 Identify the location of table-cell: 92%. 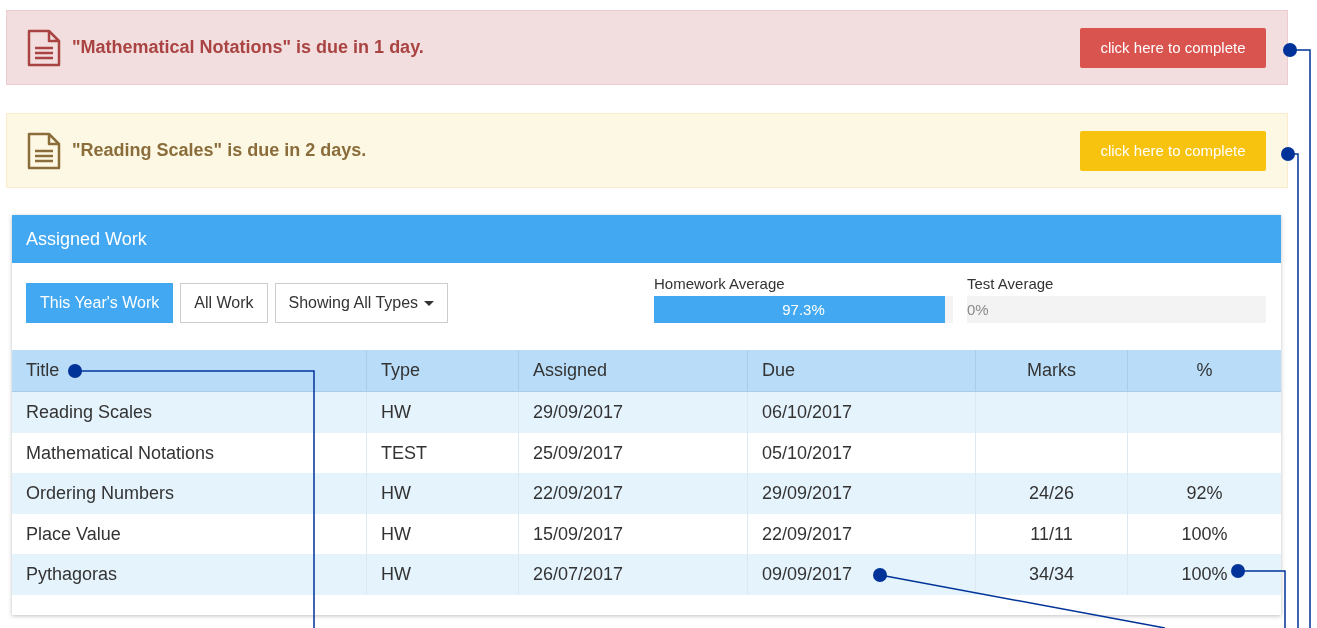
(1204, 493).